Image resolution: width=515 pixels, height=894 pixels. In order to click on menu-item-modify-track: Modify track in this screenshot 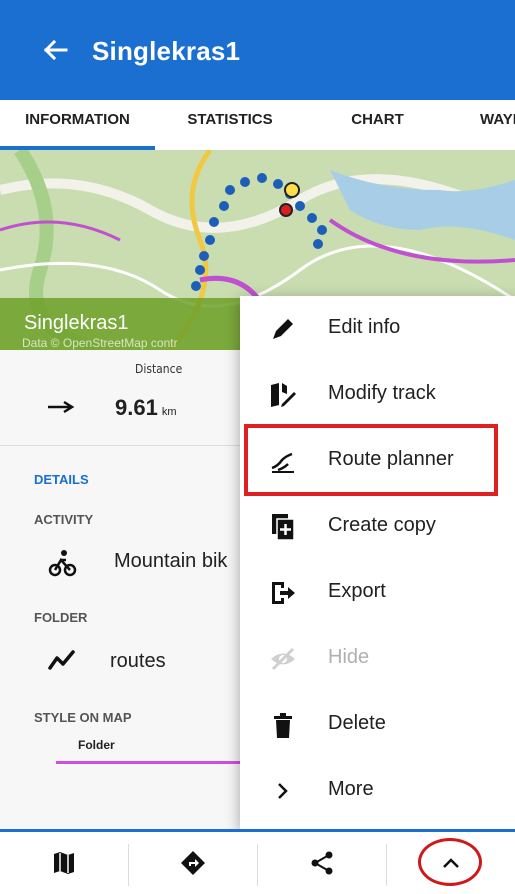, I will do `click(377, 395)`.